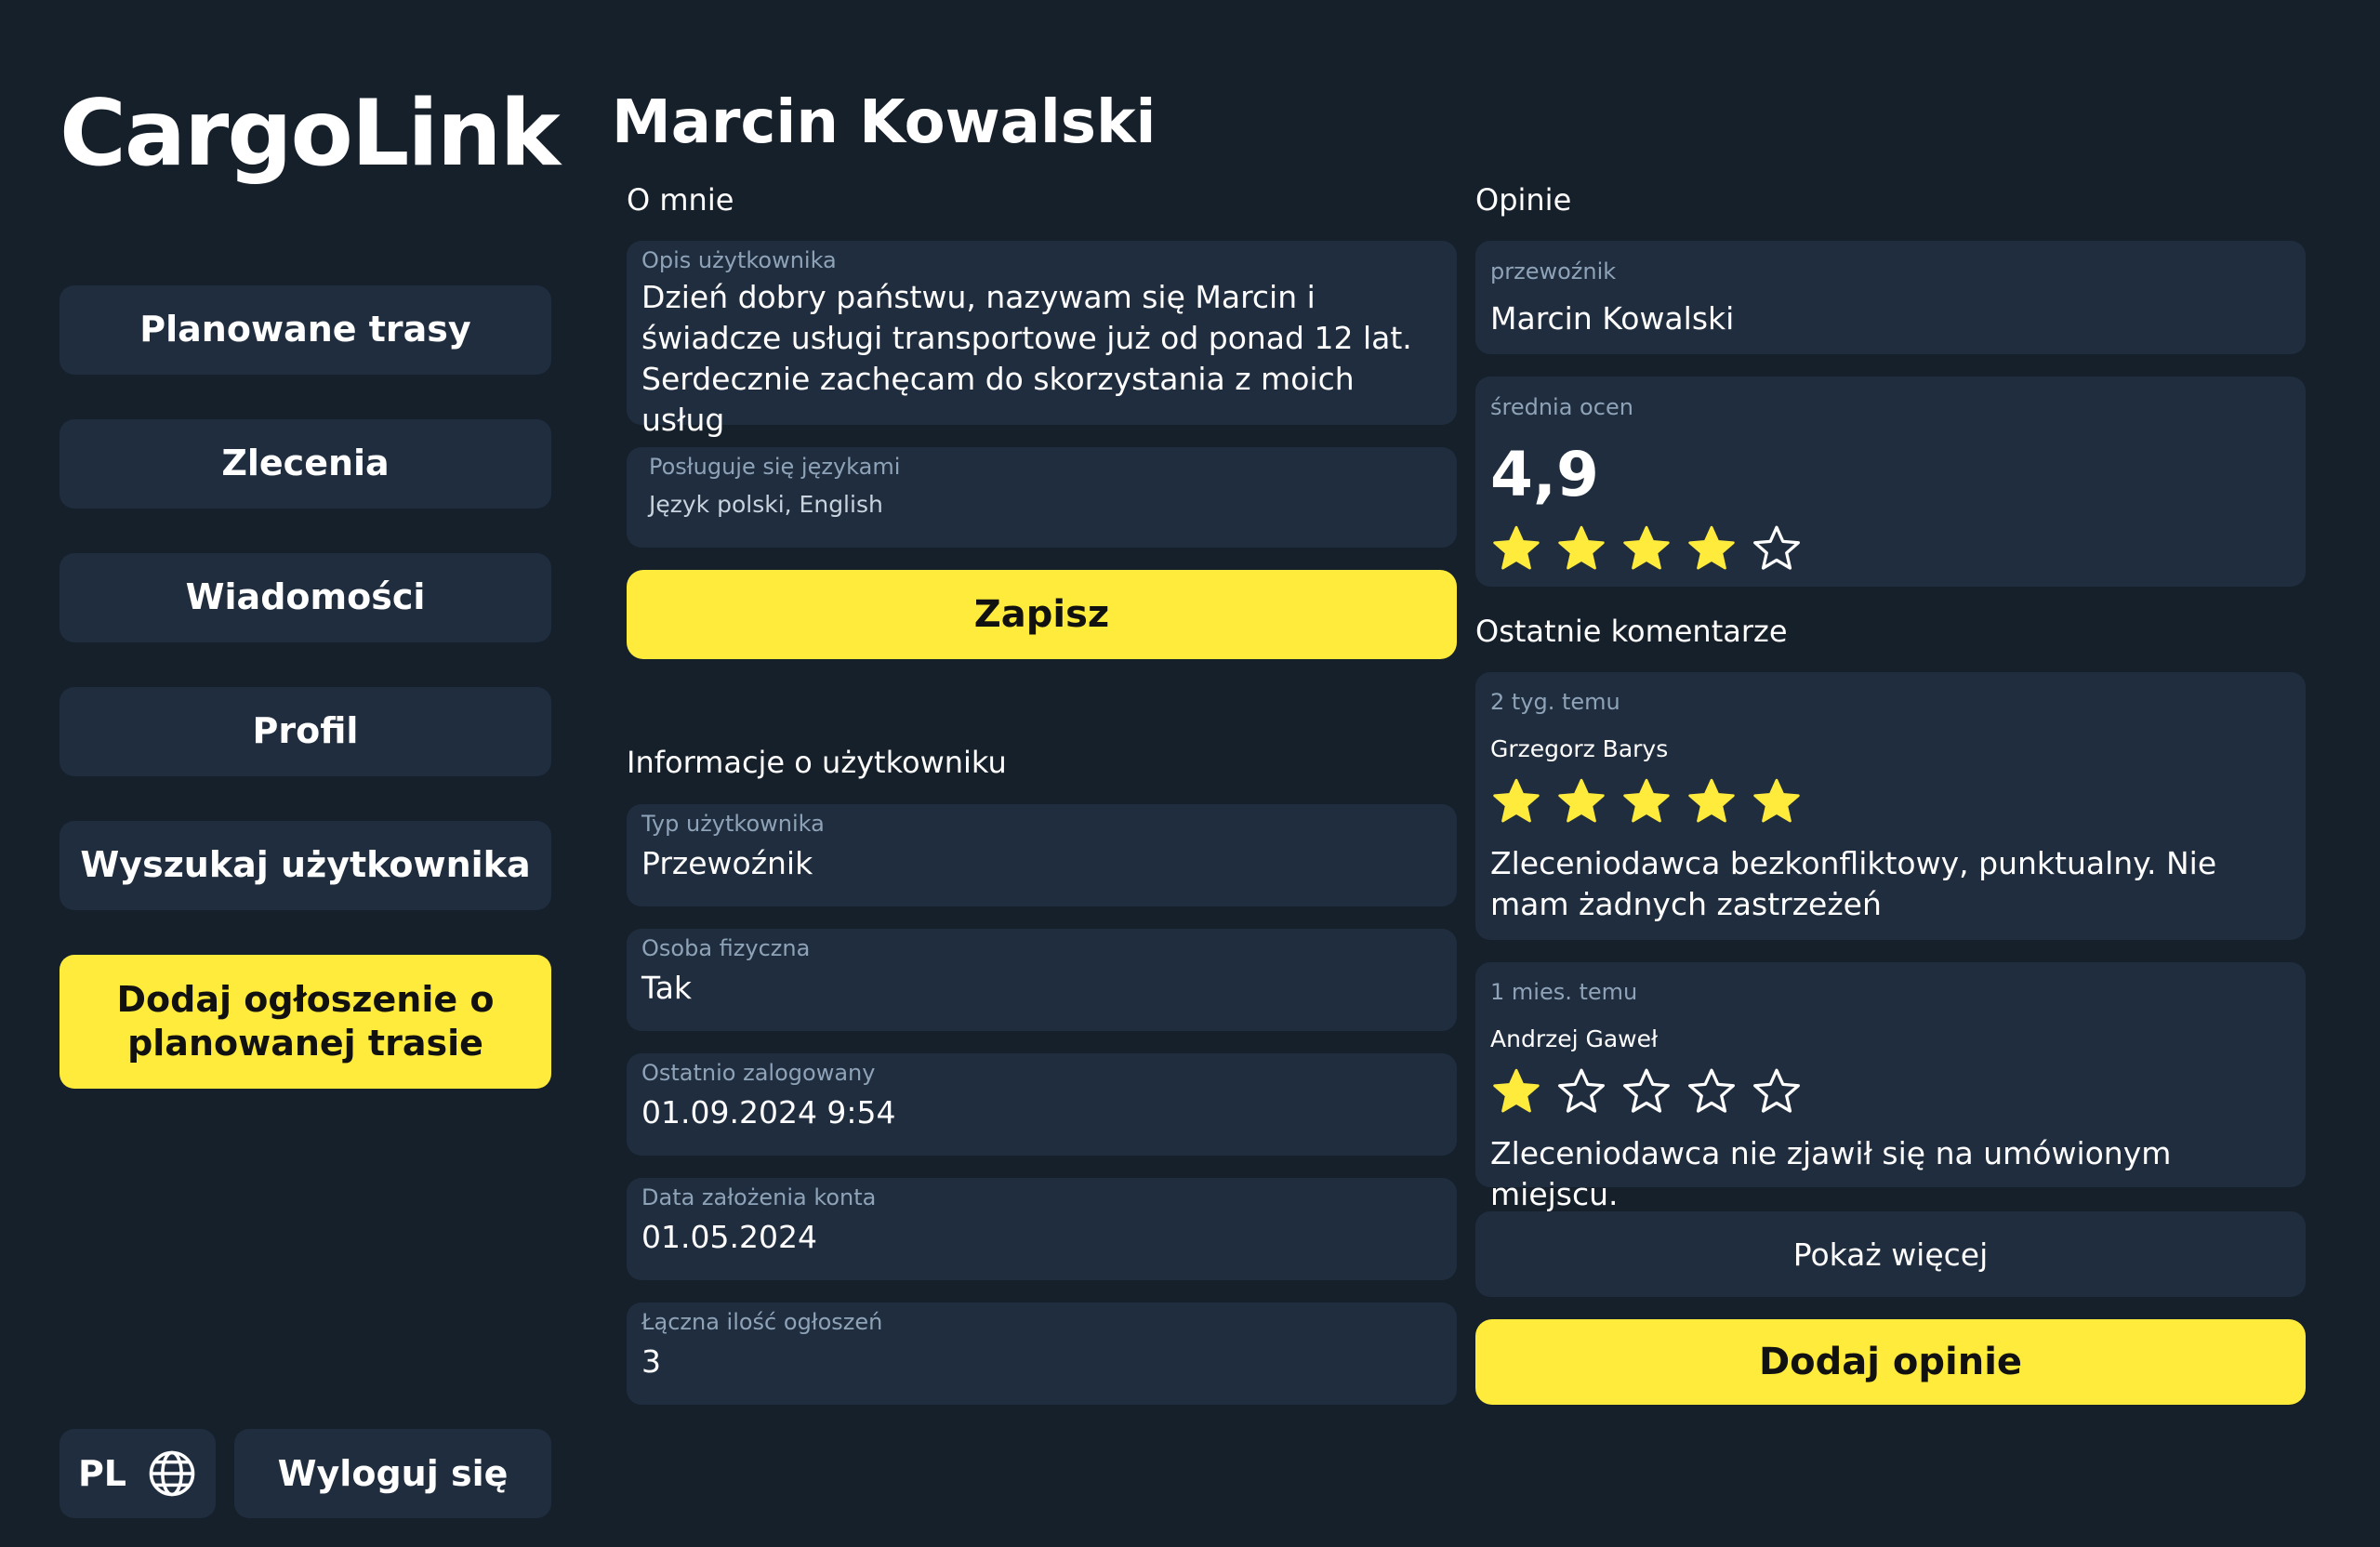 The height and width of the screenshot is (1547, 2380). What do you see at coordinates (739, 260) in the screenshot?
I see `description-caption: Opis użytkownika` at bounding box center [739, 260].